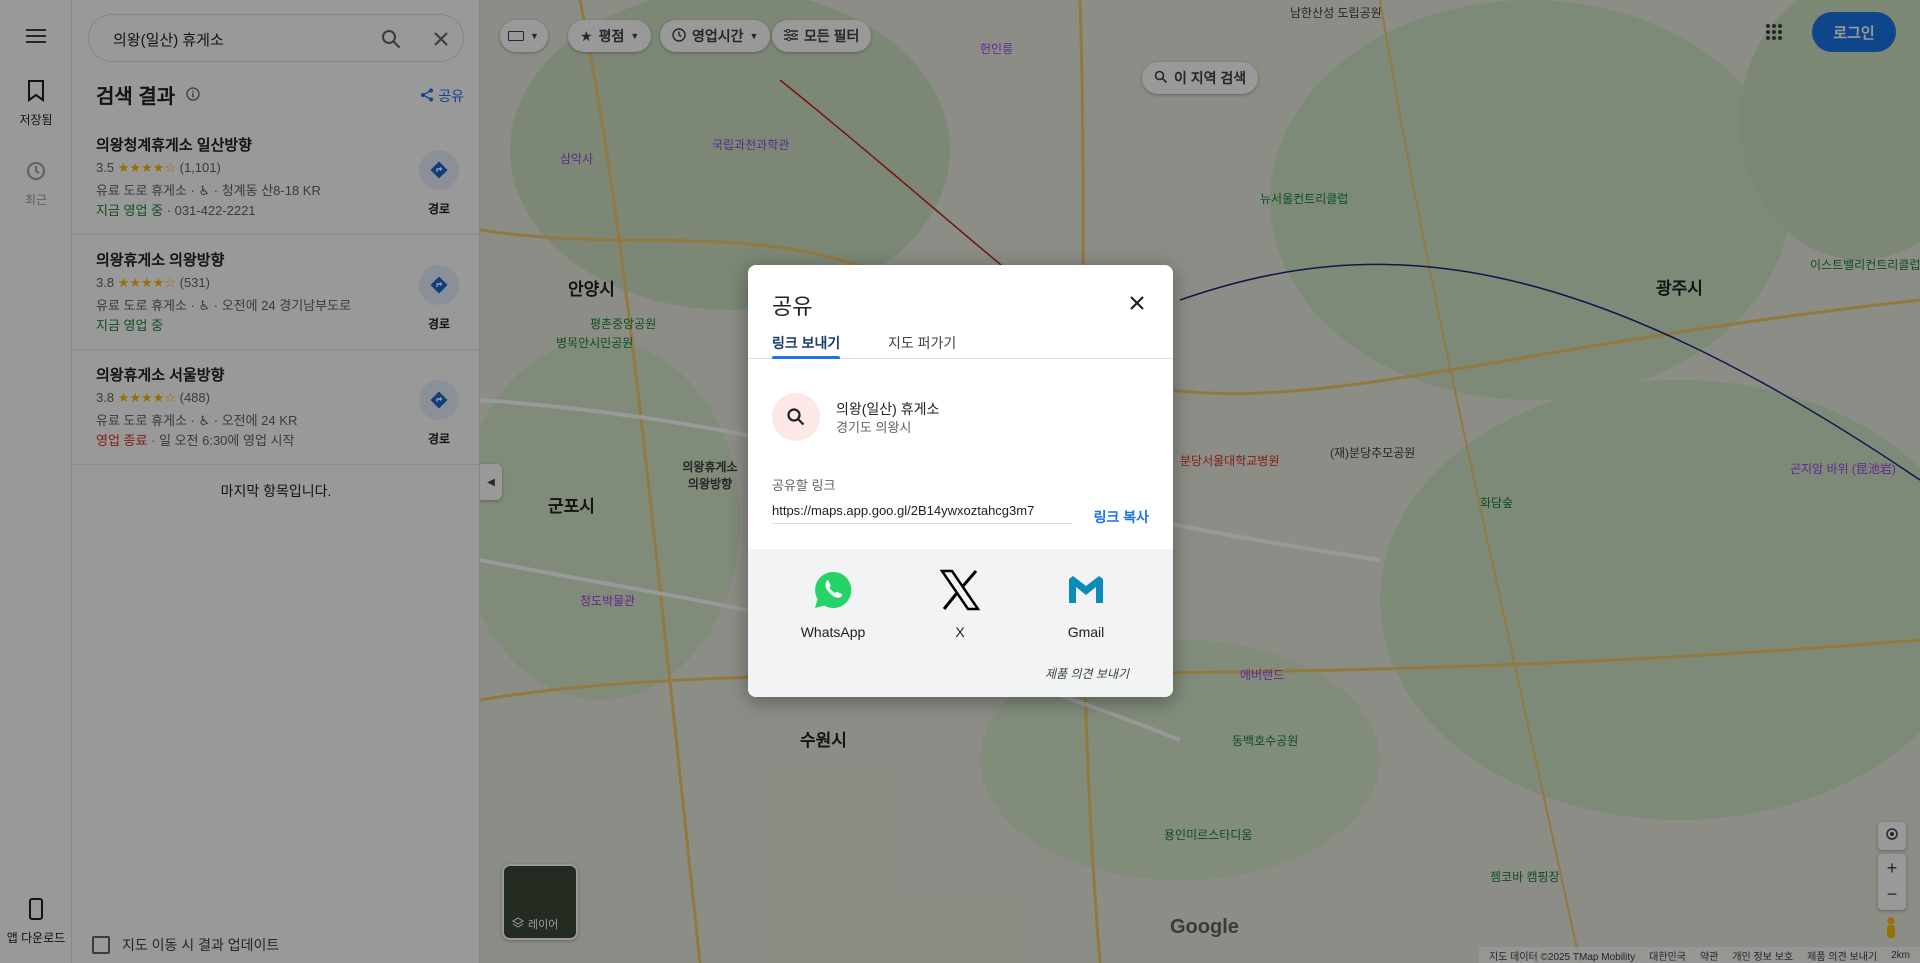 The height and width of the screenshot is (963, 1920). Describe the element at coordinates (1137, 303) in the screenshot. I see `close-icon` at that location.